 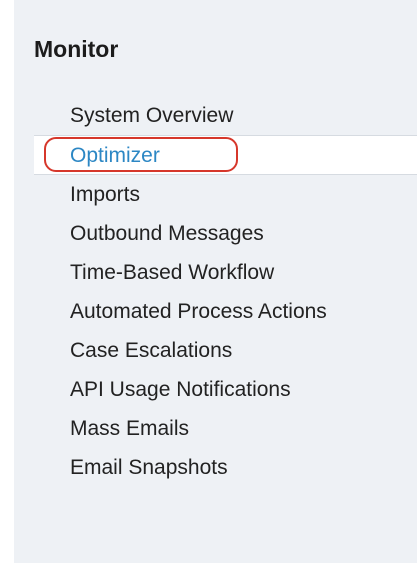 I want to click on nav-item-optimizer: Optimizer, so click(x=225, y=155).